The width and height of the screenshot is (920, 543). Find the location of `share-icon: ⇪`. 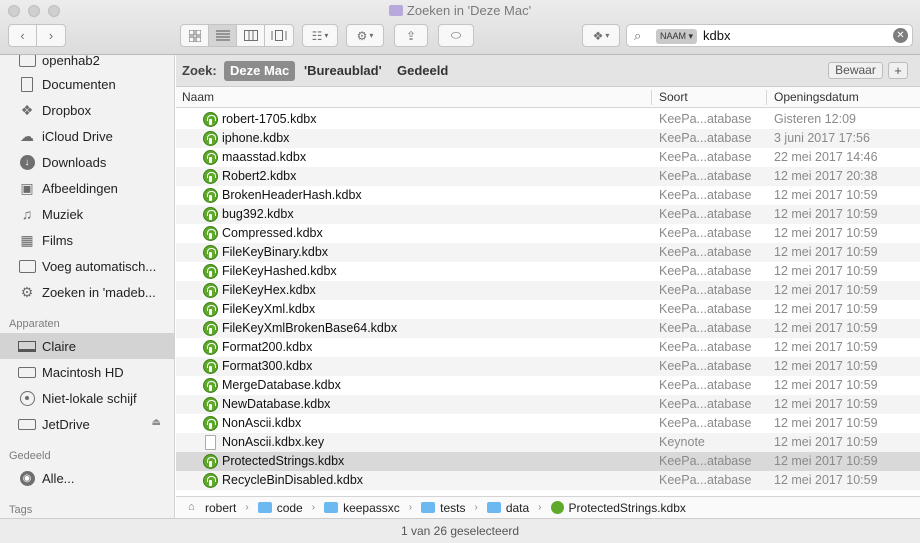

share-icon: ⇪ is located at coordinates (411, 35).